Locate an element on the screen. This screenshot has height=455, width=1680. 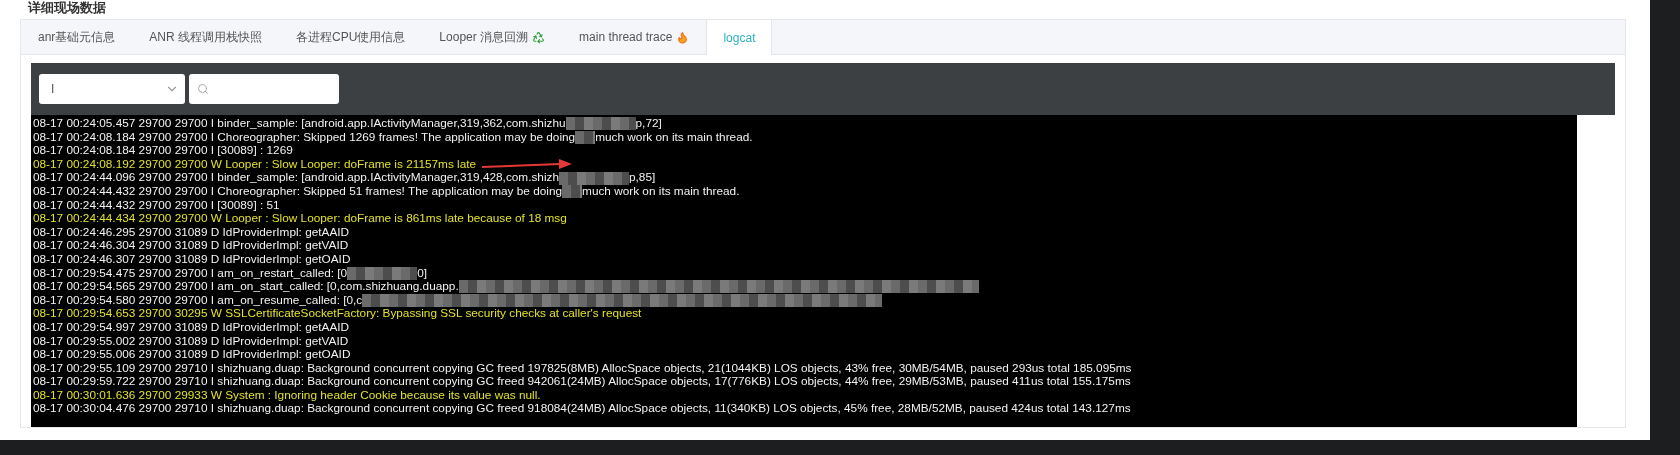
log-text: 0] is located at coordinates (422, 273).